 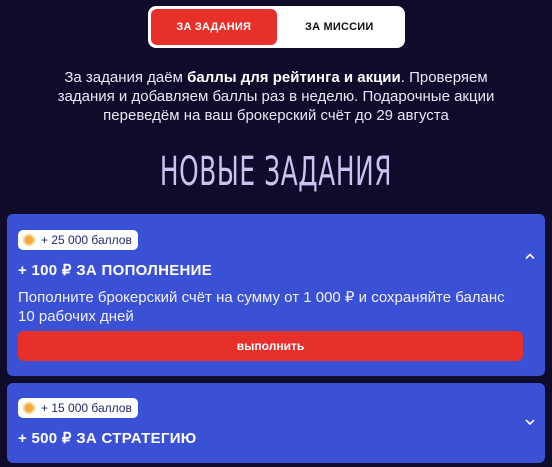 What do you see at coordinates (270, 346) in the screenshot?
I see `complete-button: выполнить` at bounding box center [270, 346].